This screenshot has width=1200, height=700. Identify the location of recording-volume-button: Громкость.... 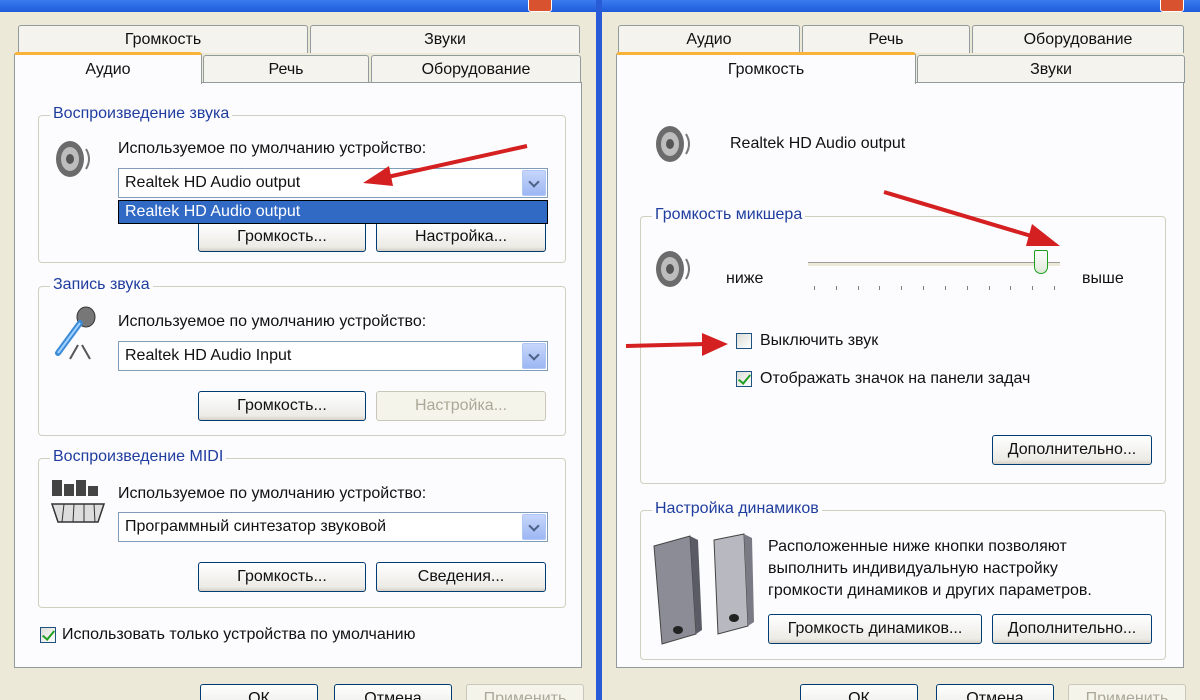
(282, 406).